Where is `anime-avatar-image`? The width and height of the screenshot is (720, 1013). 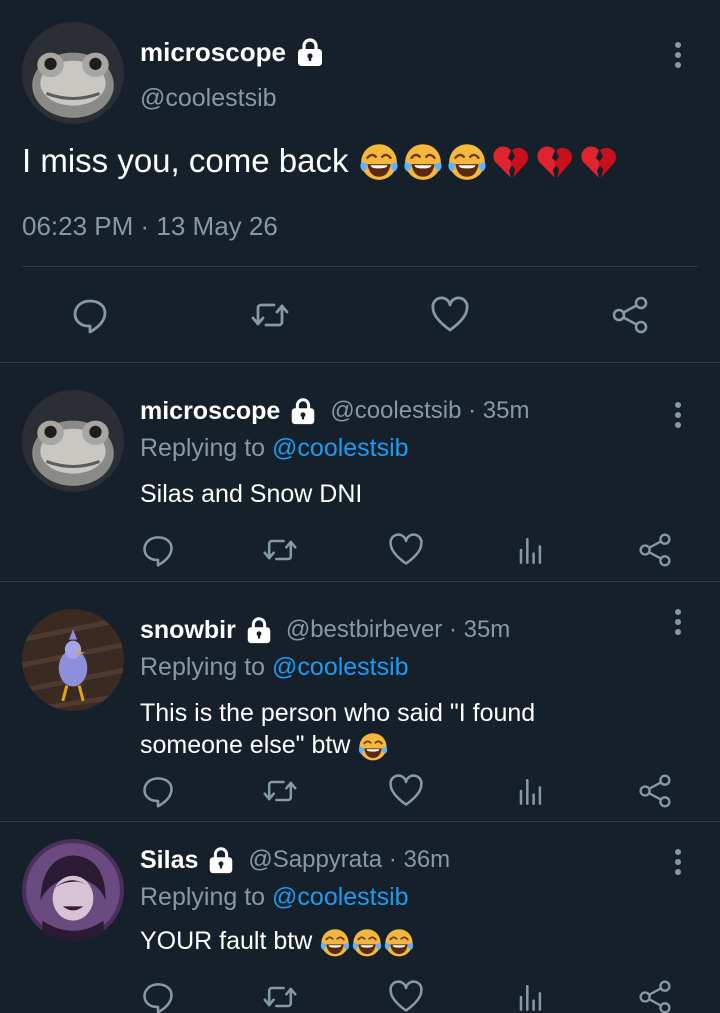 anime-avatar-image is located at coordinates (73, 890).